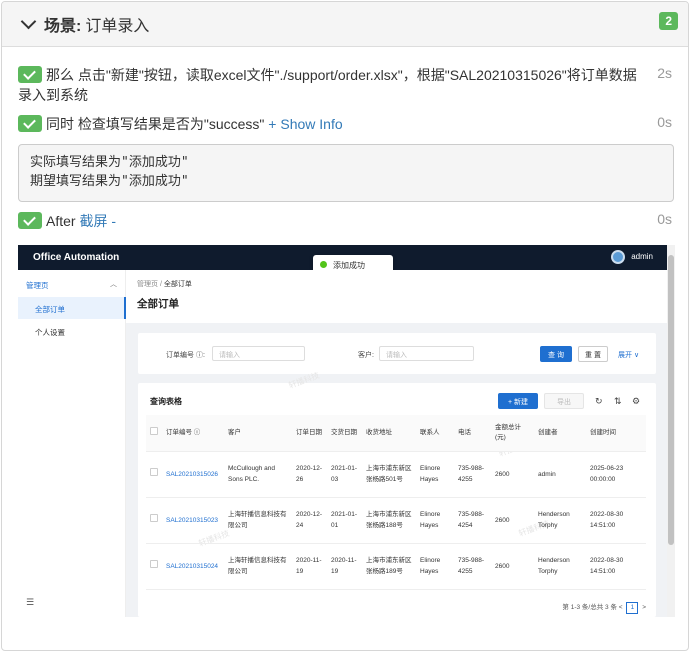 This screenshot has height=653, width=690. I want to click on delivery-date-cell: 2020-11-19, so click(344, 566).